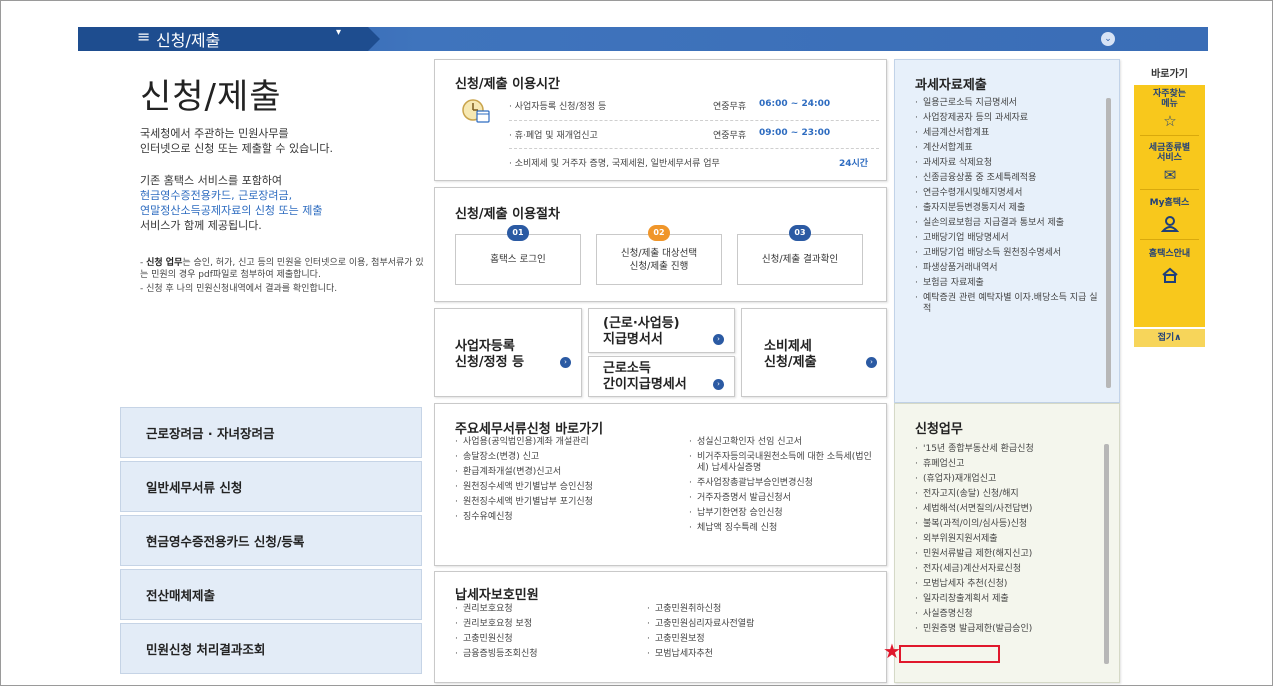 This screenshot has width=1275, height=688. Describe the element at coordinates (565, 502) in the screenshot. I see `tax-docs-item: 원천징수세액 반기별납부 포기신청` at that location.